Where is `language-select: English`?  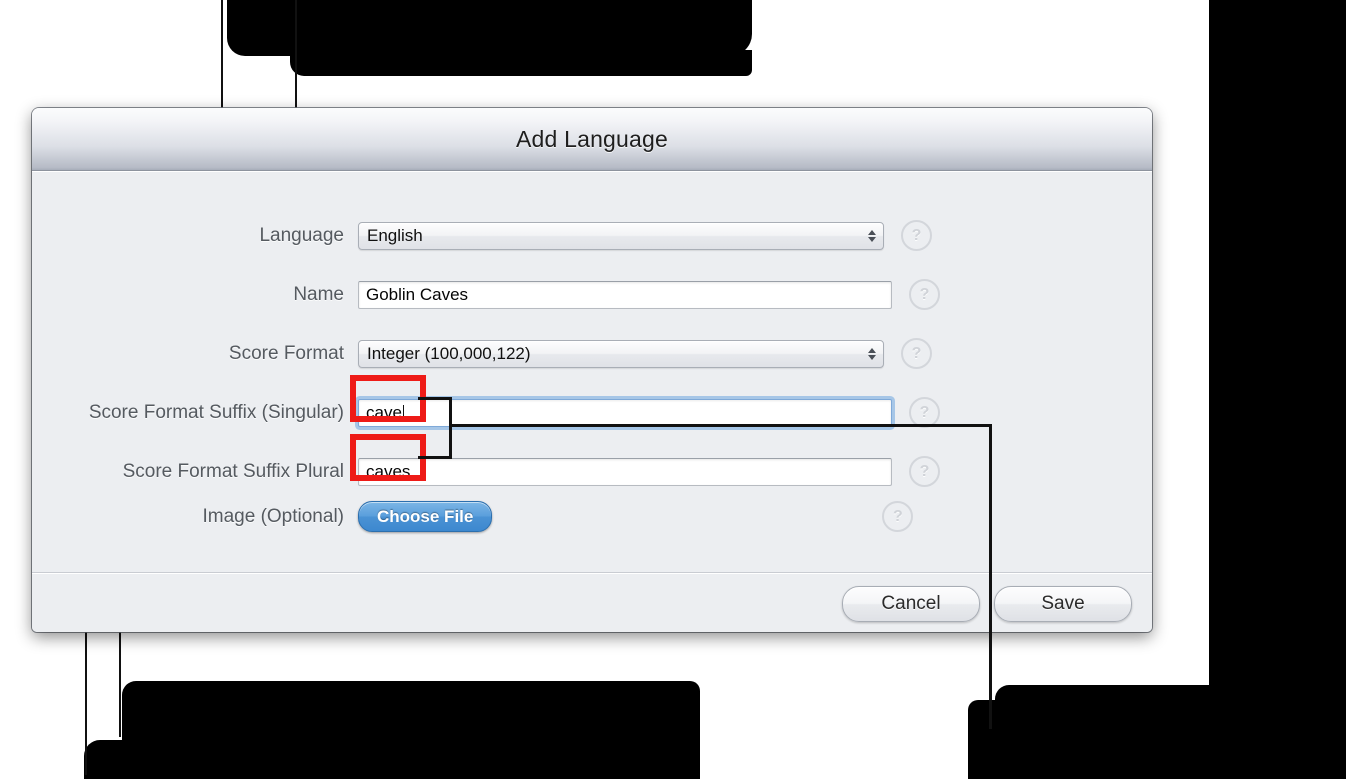 language-select: English is located at coordinates (621, 235).